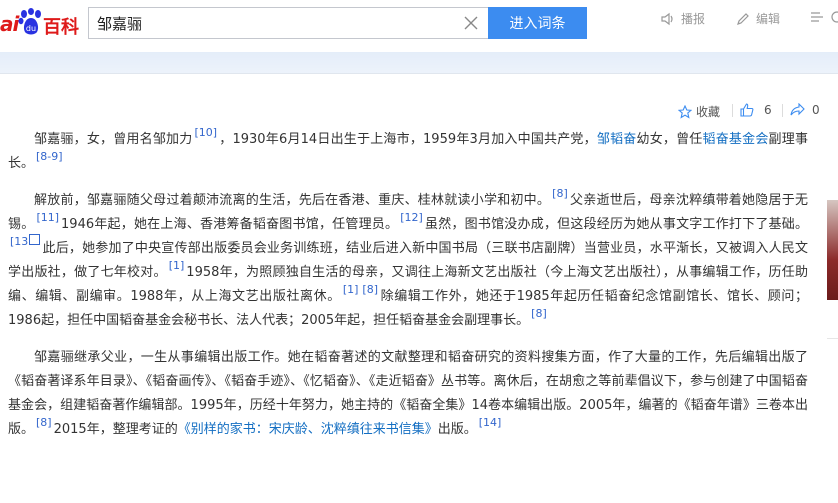  What do you see at coordinates (49, 156) in the screenshot?
I see `reference-8-9: [8-9]` at bounding box center [49, 156].